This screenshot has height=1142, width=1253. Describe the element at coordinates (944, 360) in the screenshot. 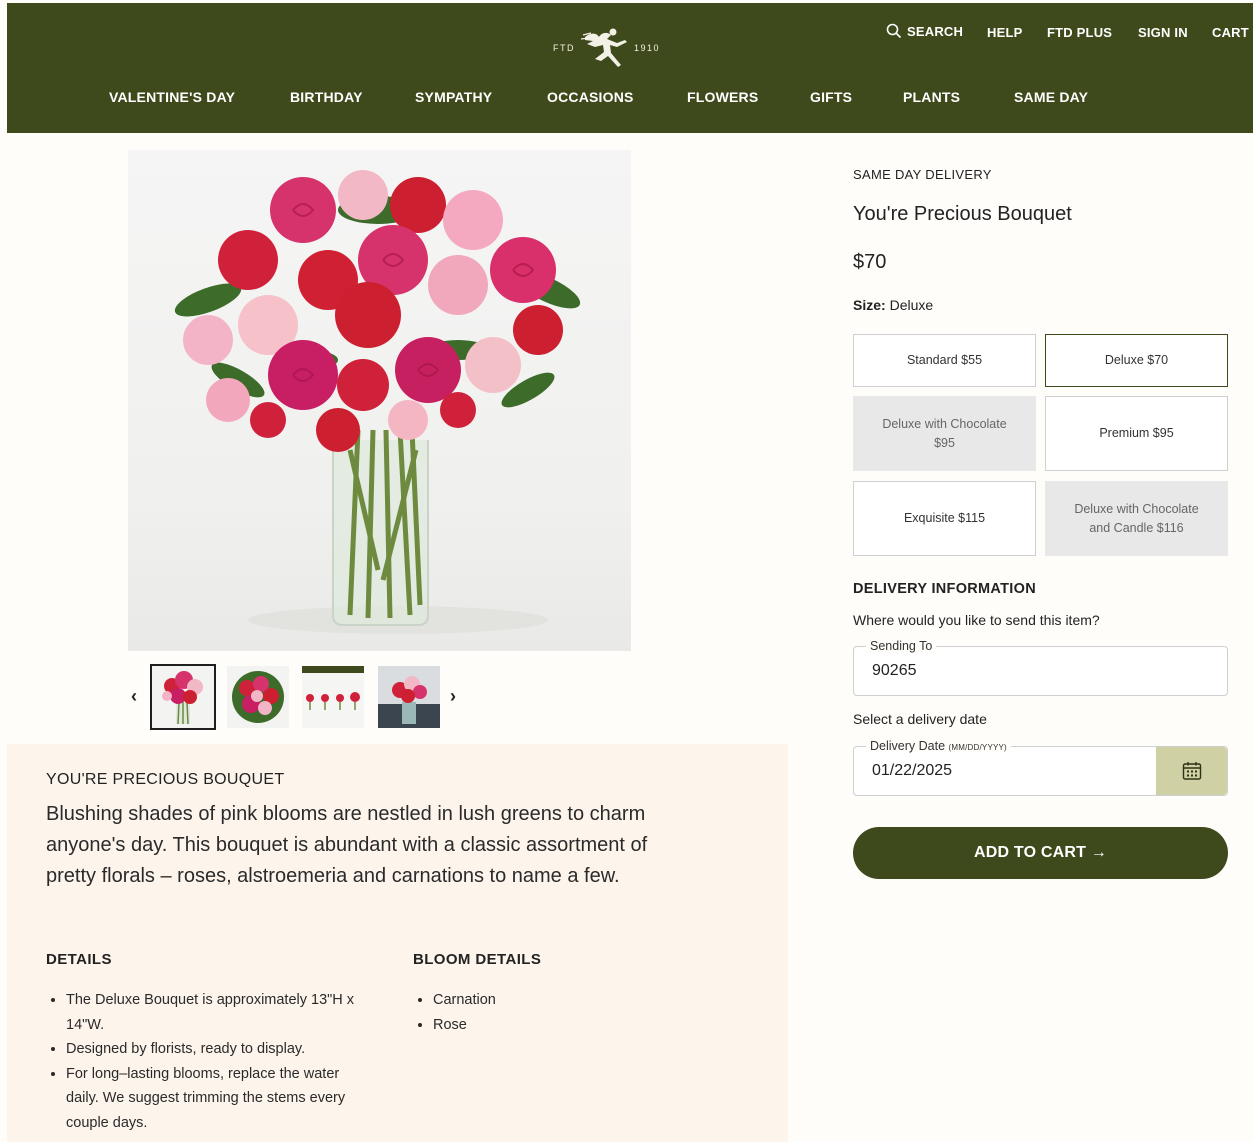

I see `size-option-standard: Standard $55` at that location.